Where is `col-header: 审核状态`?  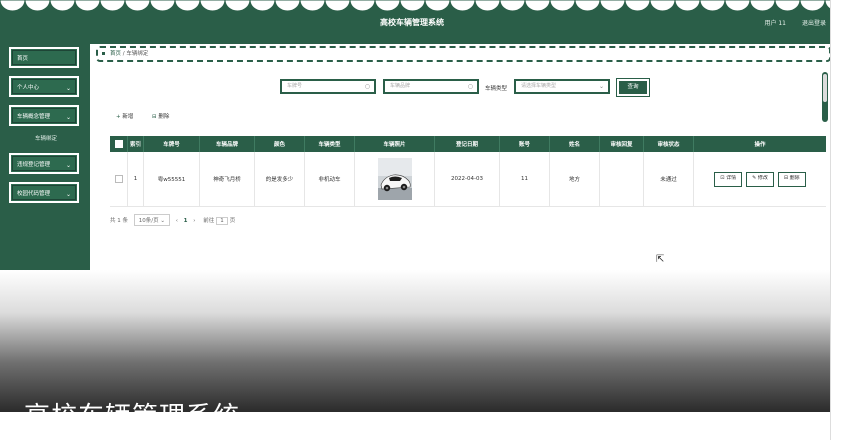
col-header: 审核状态 is located at coordinates (669, 144).